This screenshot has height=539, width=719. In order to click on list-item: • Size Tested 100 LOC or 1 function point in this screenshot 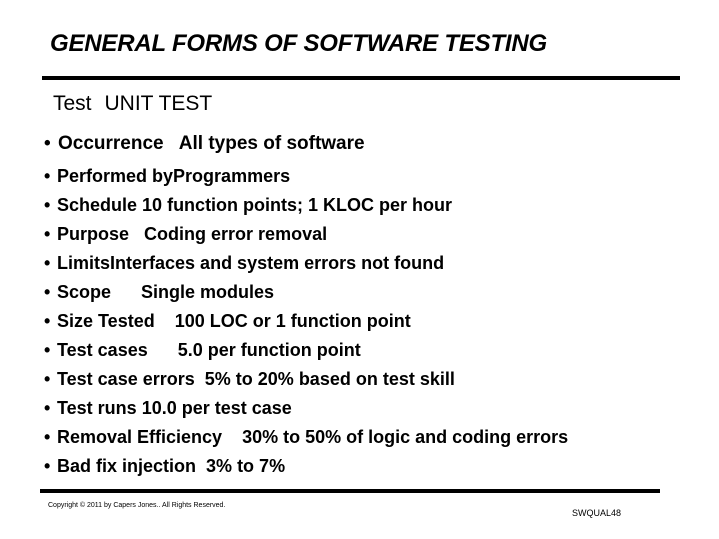, I will do `click(306, 321)`.